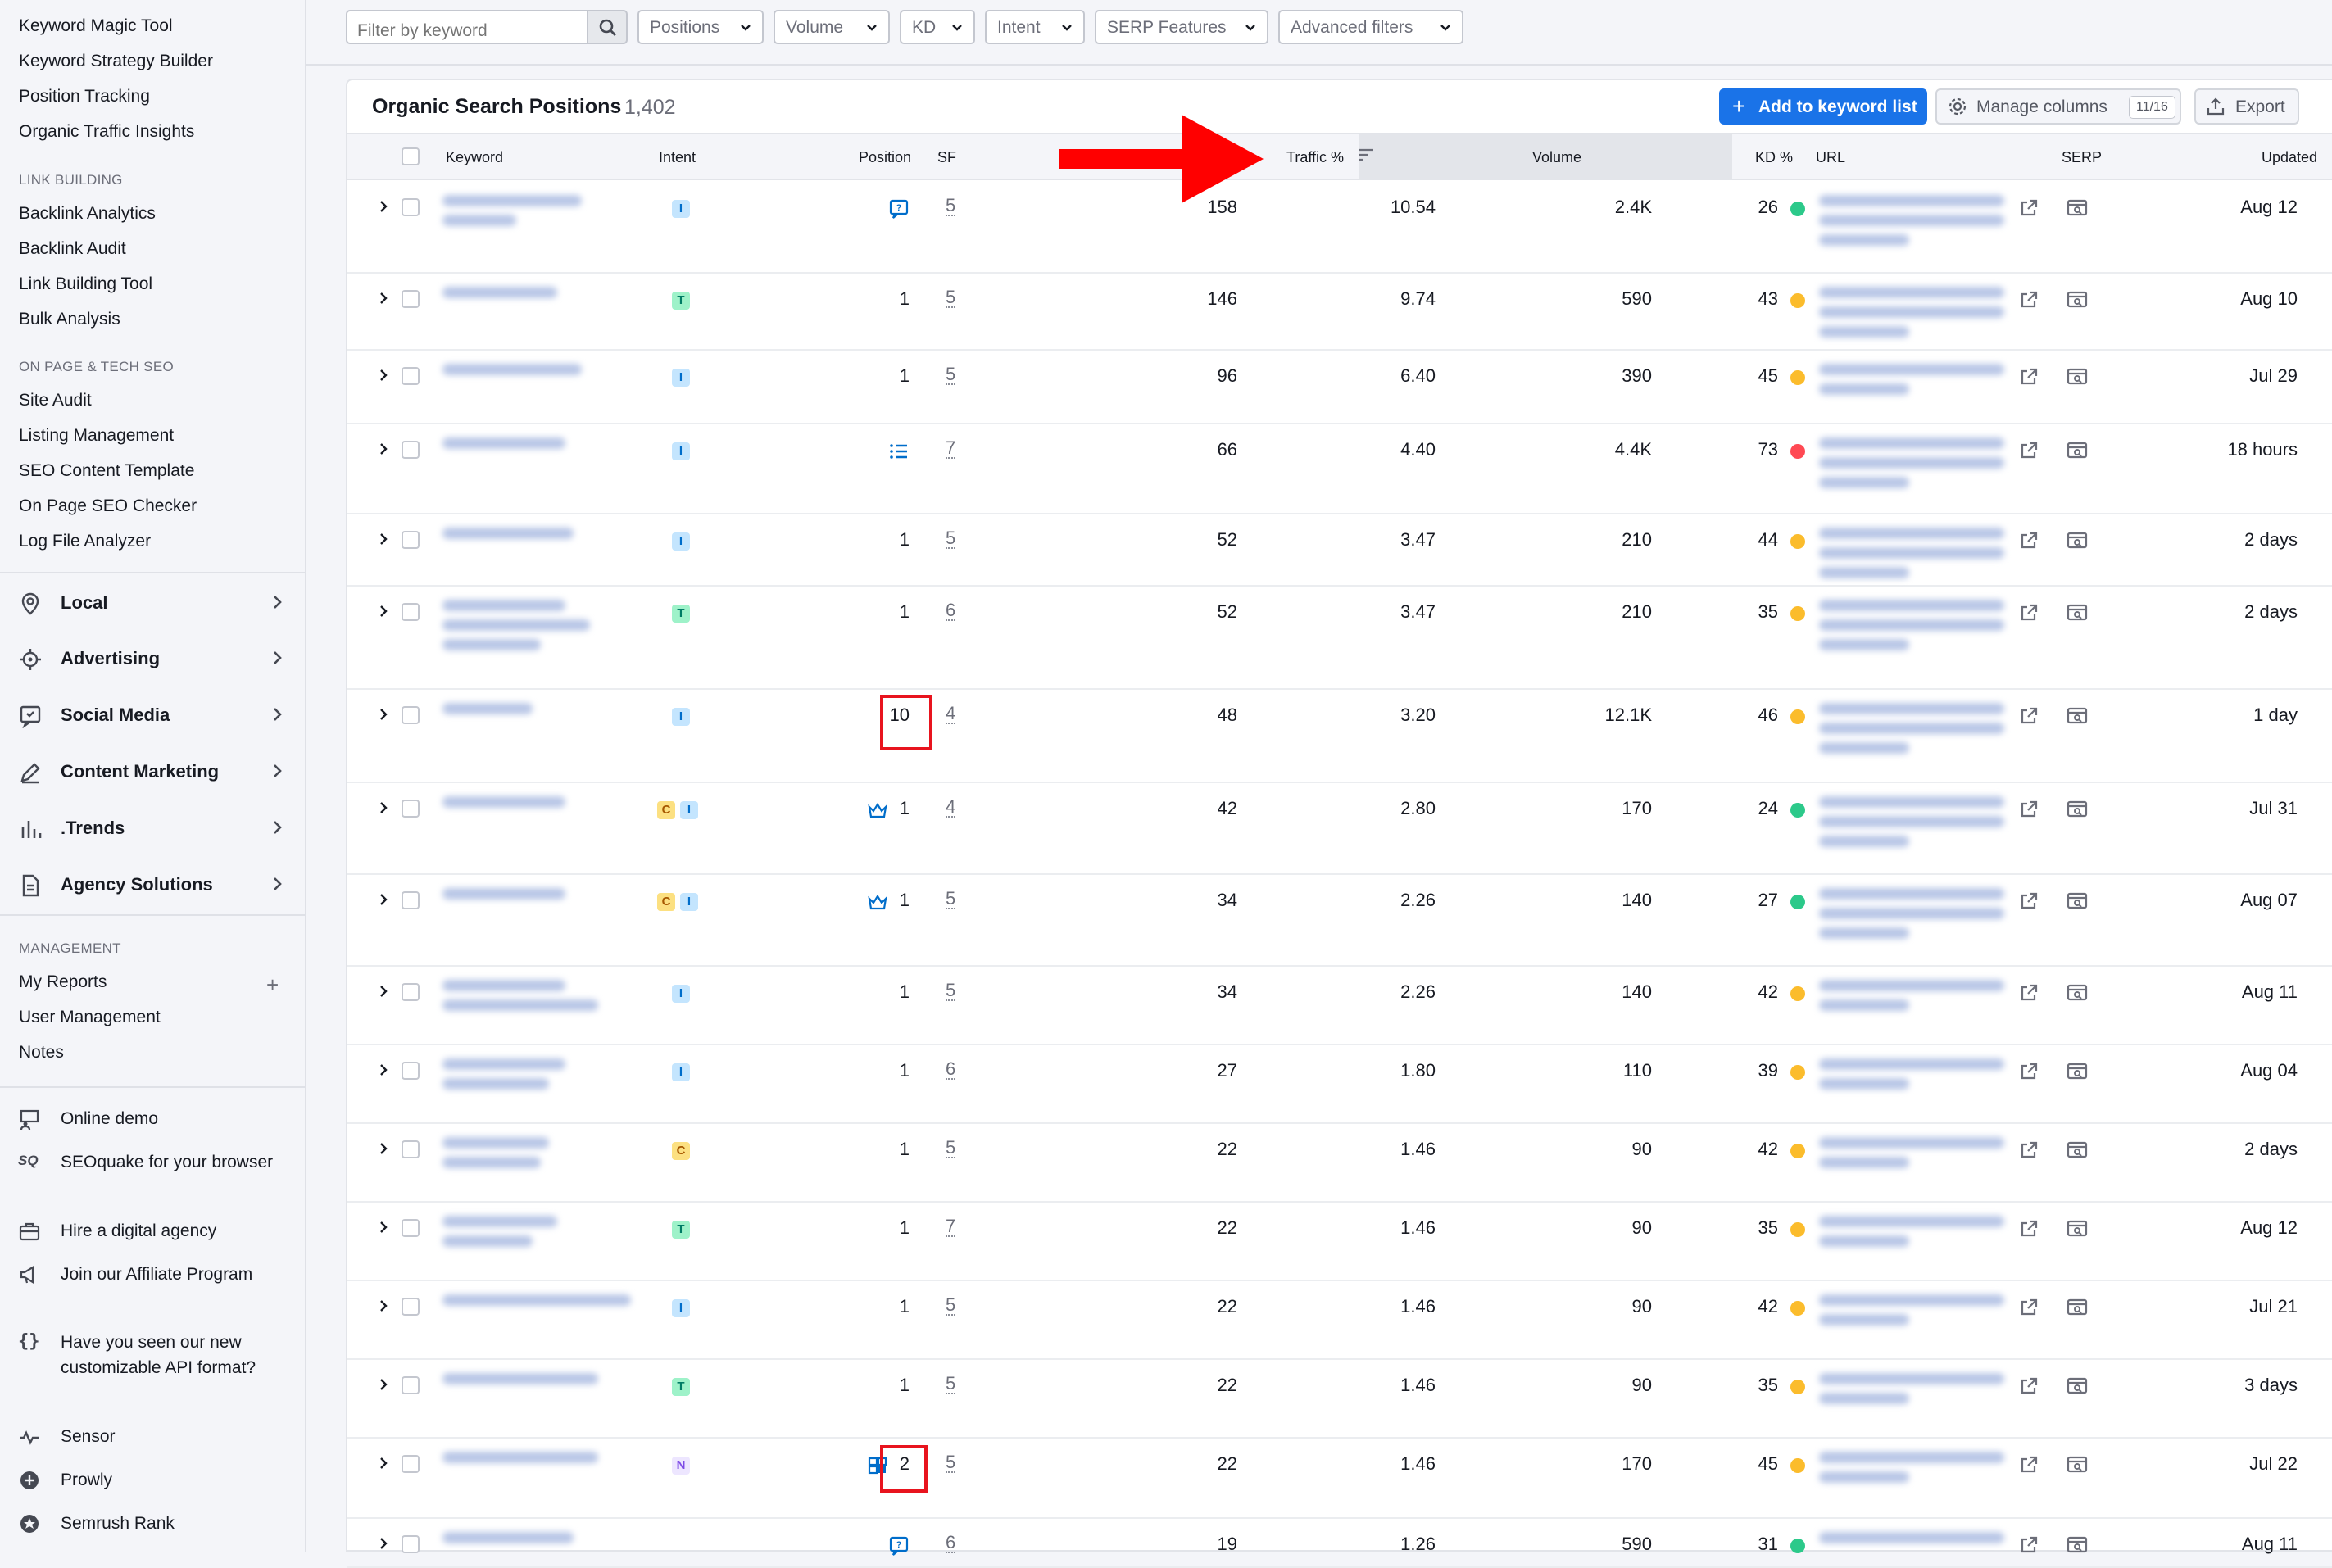 The width and height of the screenshot is (2332, 1568). What do you see at coordinates (1823, 107) in the screenshot?
I see `add-to-keyword-list-button: + Add to keyword list` at bounding box center [1823, 107].